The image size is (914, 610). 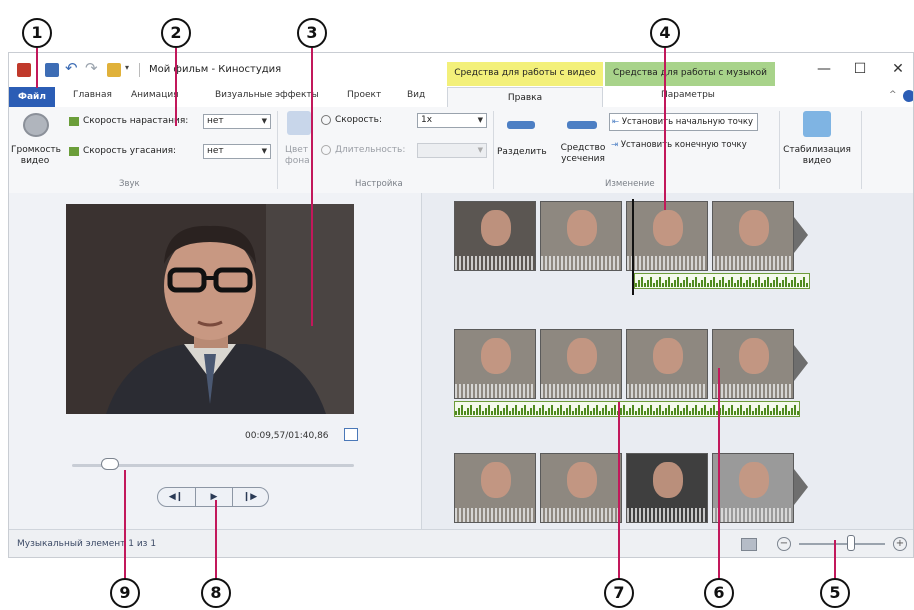 I want to click on status-bar: Музыкальный элемент 1 из 1 − +, so click(x=461, y=543).